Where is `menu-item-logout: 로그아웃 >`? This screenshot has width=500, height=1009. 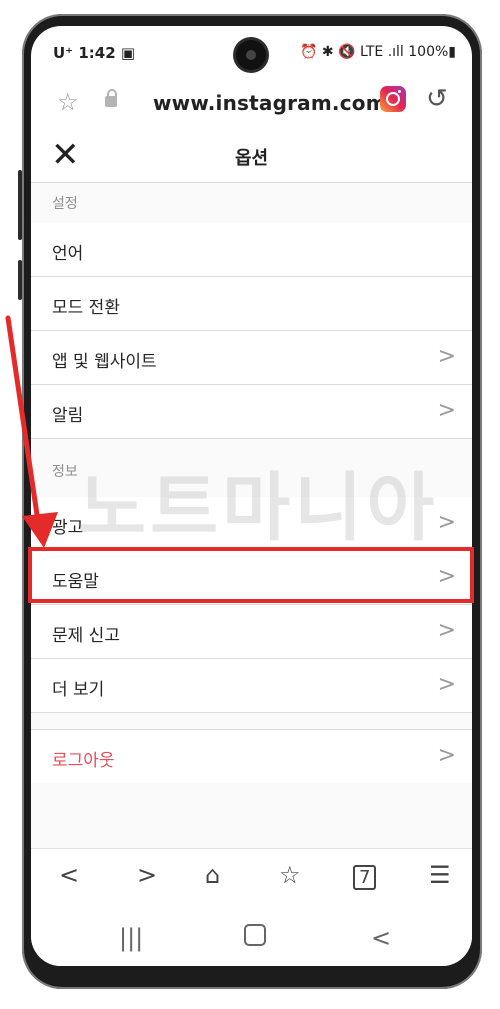 menu-item-logout: 로그아웃 > is located at coordinates (251, 756).